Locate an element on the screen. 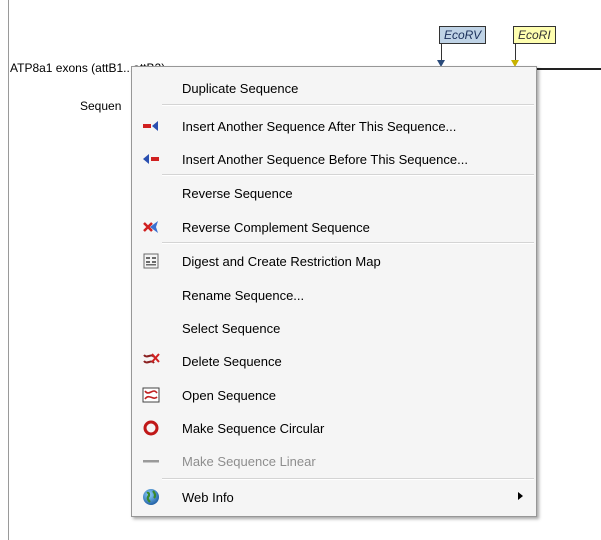 Image resolution: width=601 pixels, height=540 pixels. delete-icon is located at coordinates (151, 361).